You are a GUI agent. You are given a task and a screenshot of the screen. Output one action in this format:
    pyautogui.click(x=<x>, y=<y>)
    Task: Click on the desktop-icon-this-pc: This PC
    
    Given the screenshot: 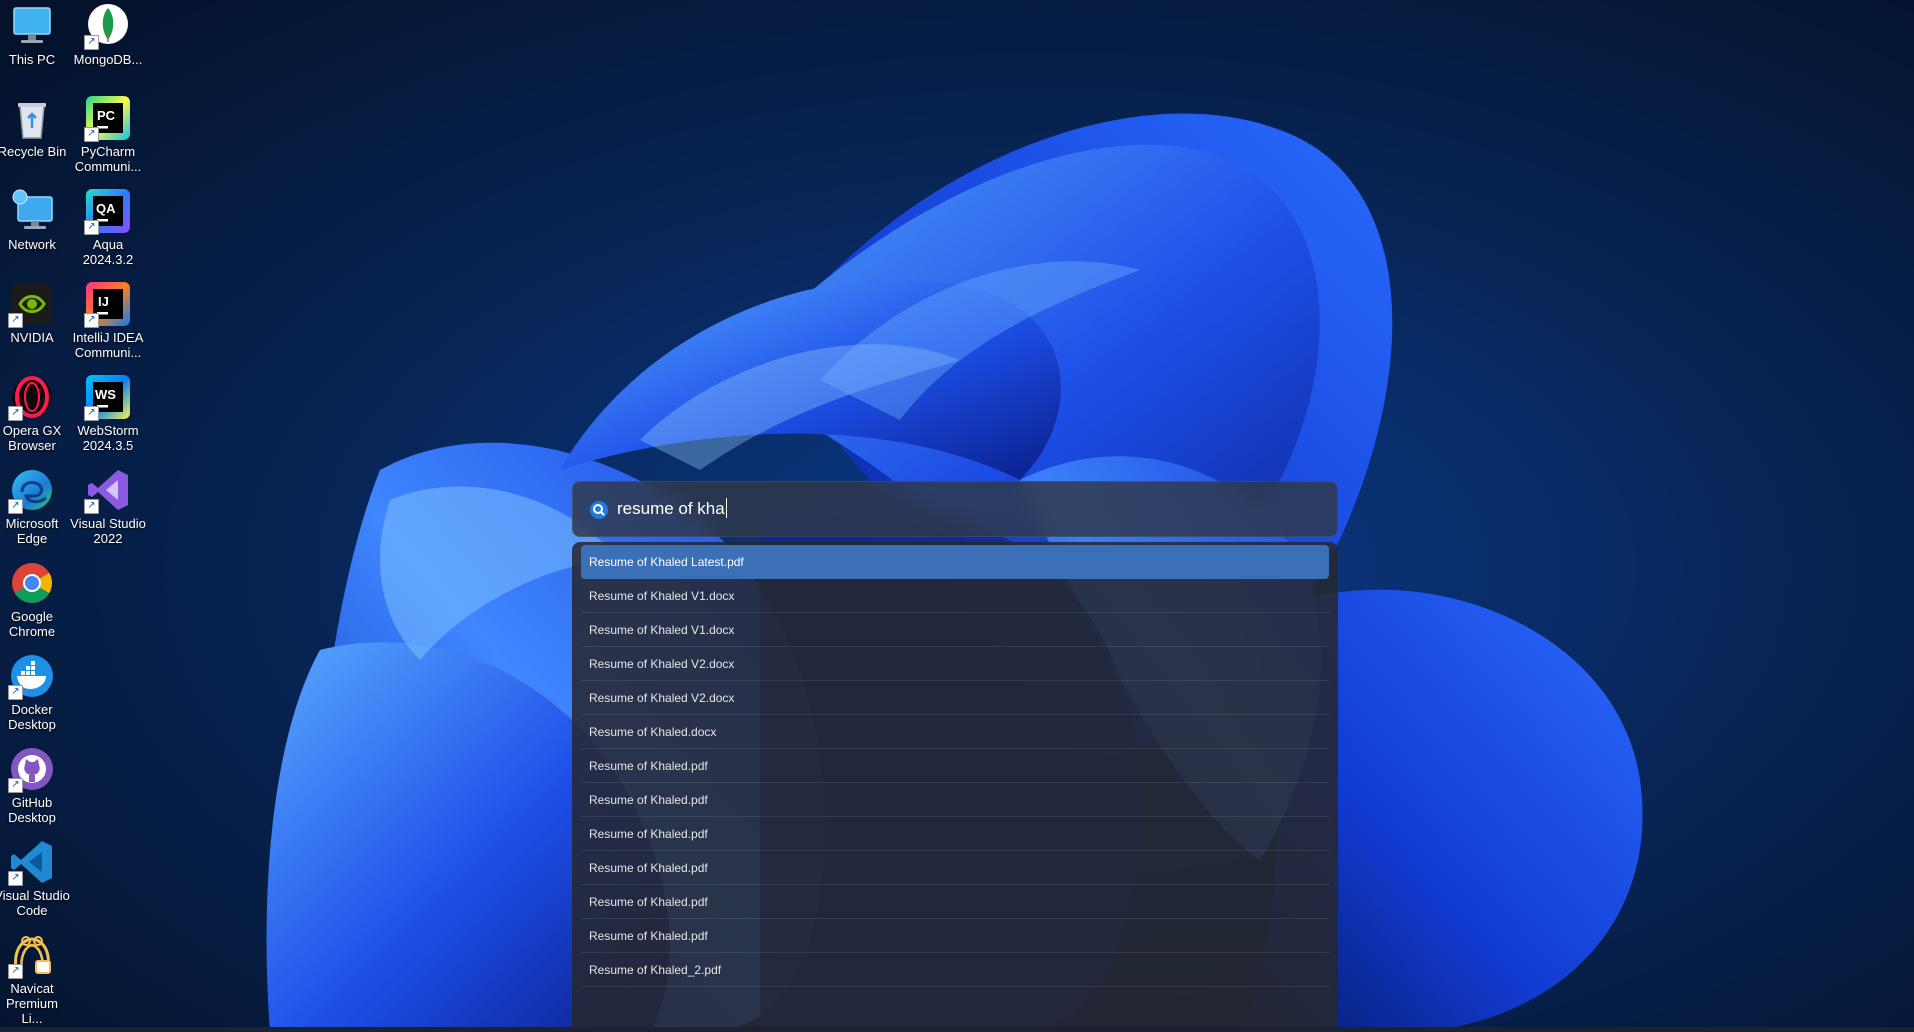 What is the action you would take?
    pyautogui.click(x=35, y=34)
    